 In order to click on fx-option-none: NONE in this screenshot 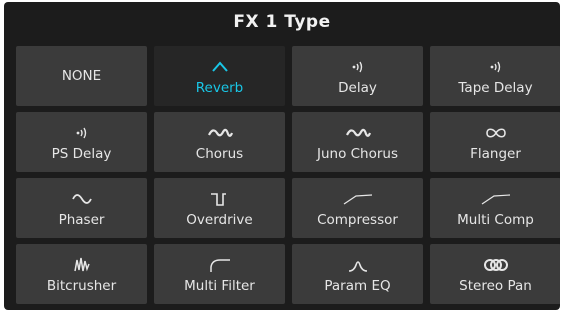, I will do `click(81, 76)`.